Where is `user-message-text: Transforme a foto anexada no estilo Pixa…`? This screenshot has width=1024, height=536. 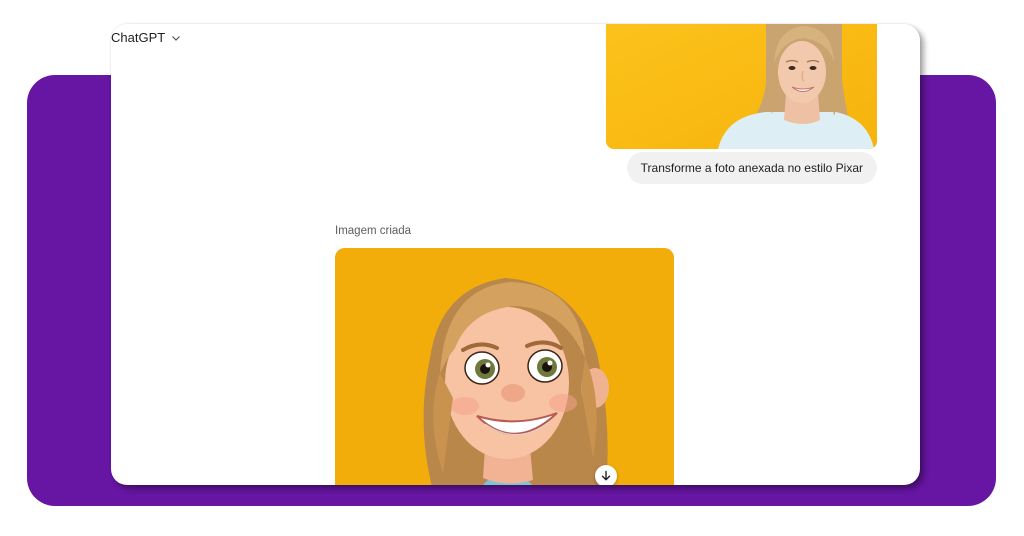
user-message-text: Transforme a foto anexada no estilo Pixa… is located at coordinates (751, 168).